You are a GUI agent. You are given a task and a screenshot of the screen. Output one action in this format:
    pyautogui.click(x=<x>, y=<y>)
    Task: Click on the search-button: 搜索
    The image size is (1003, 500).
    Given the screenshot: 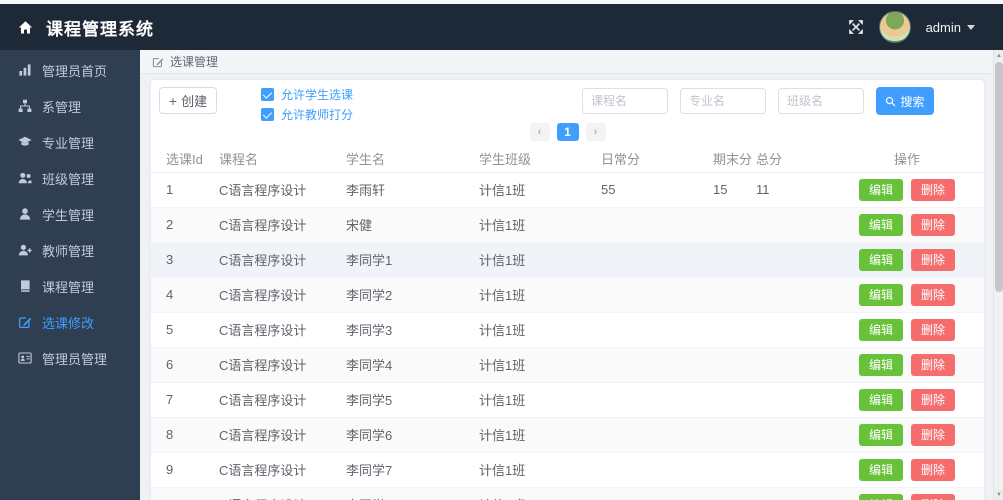 What is the action you would take?
    pyautogui.click(x=905, y=101)
    